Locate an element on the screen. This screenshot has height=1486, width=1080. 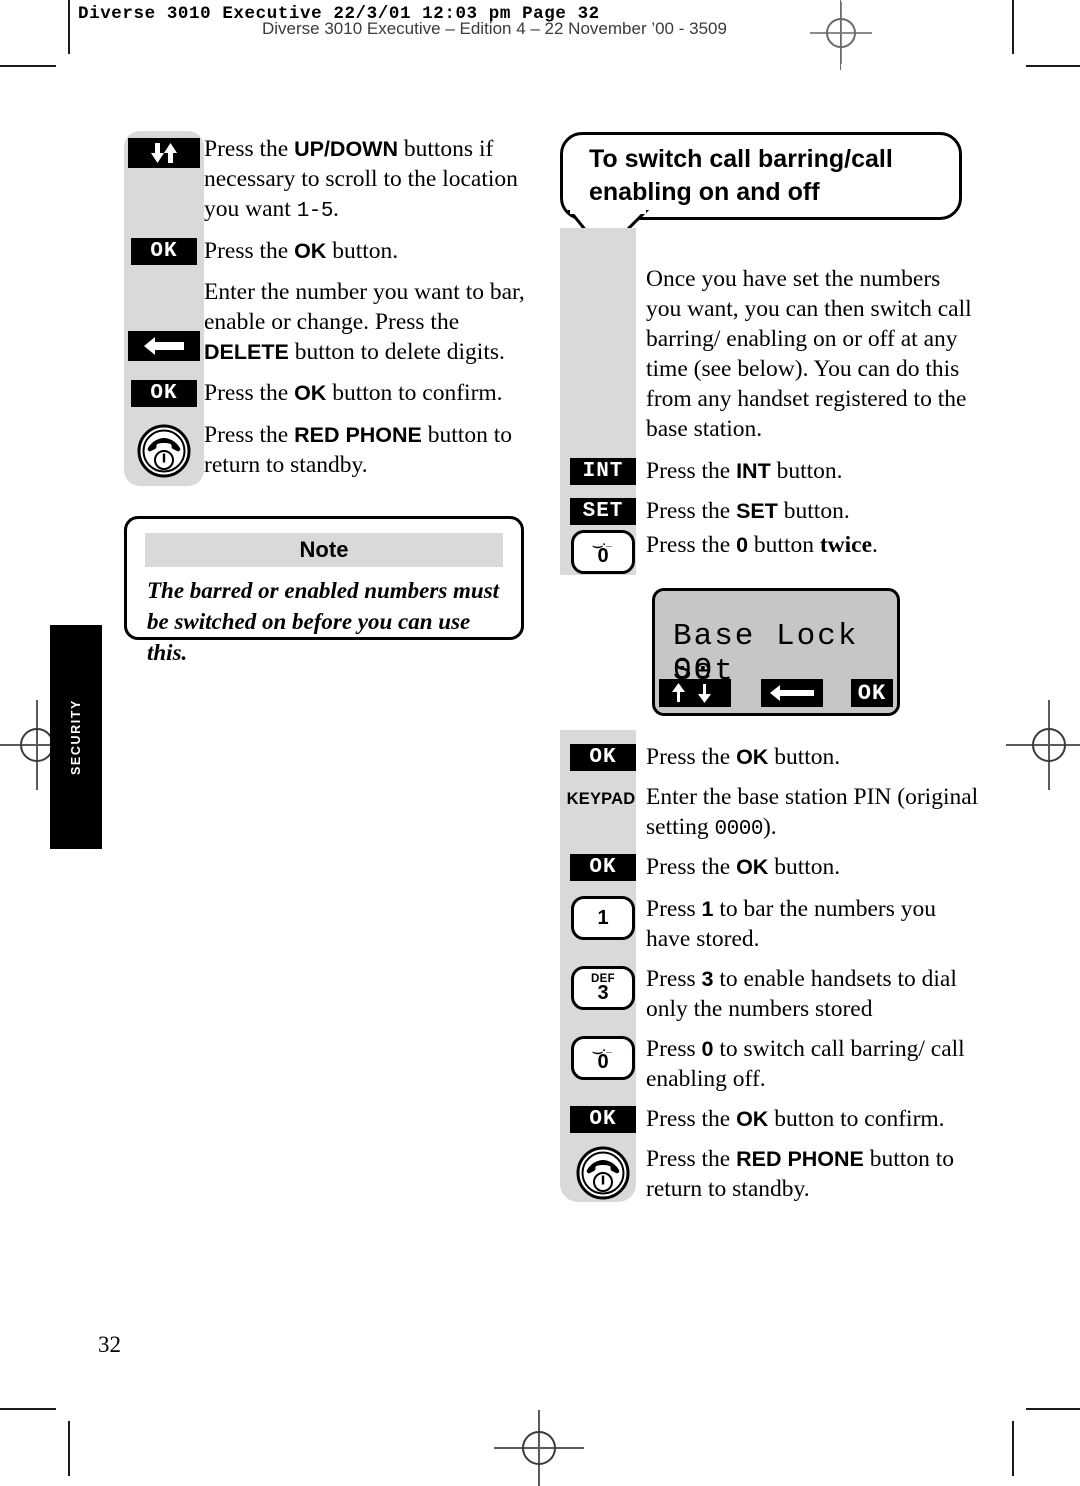
int-key: INT is located at coordinates (603, 471).